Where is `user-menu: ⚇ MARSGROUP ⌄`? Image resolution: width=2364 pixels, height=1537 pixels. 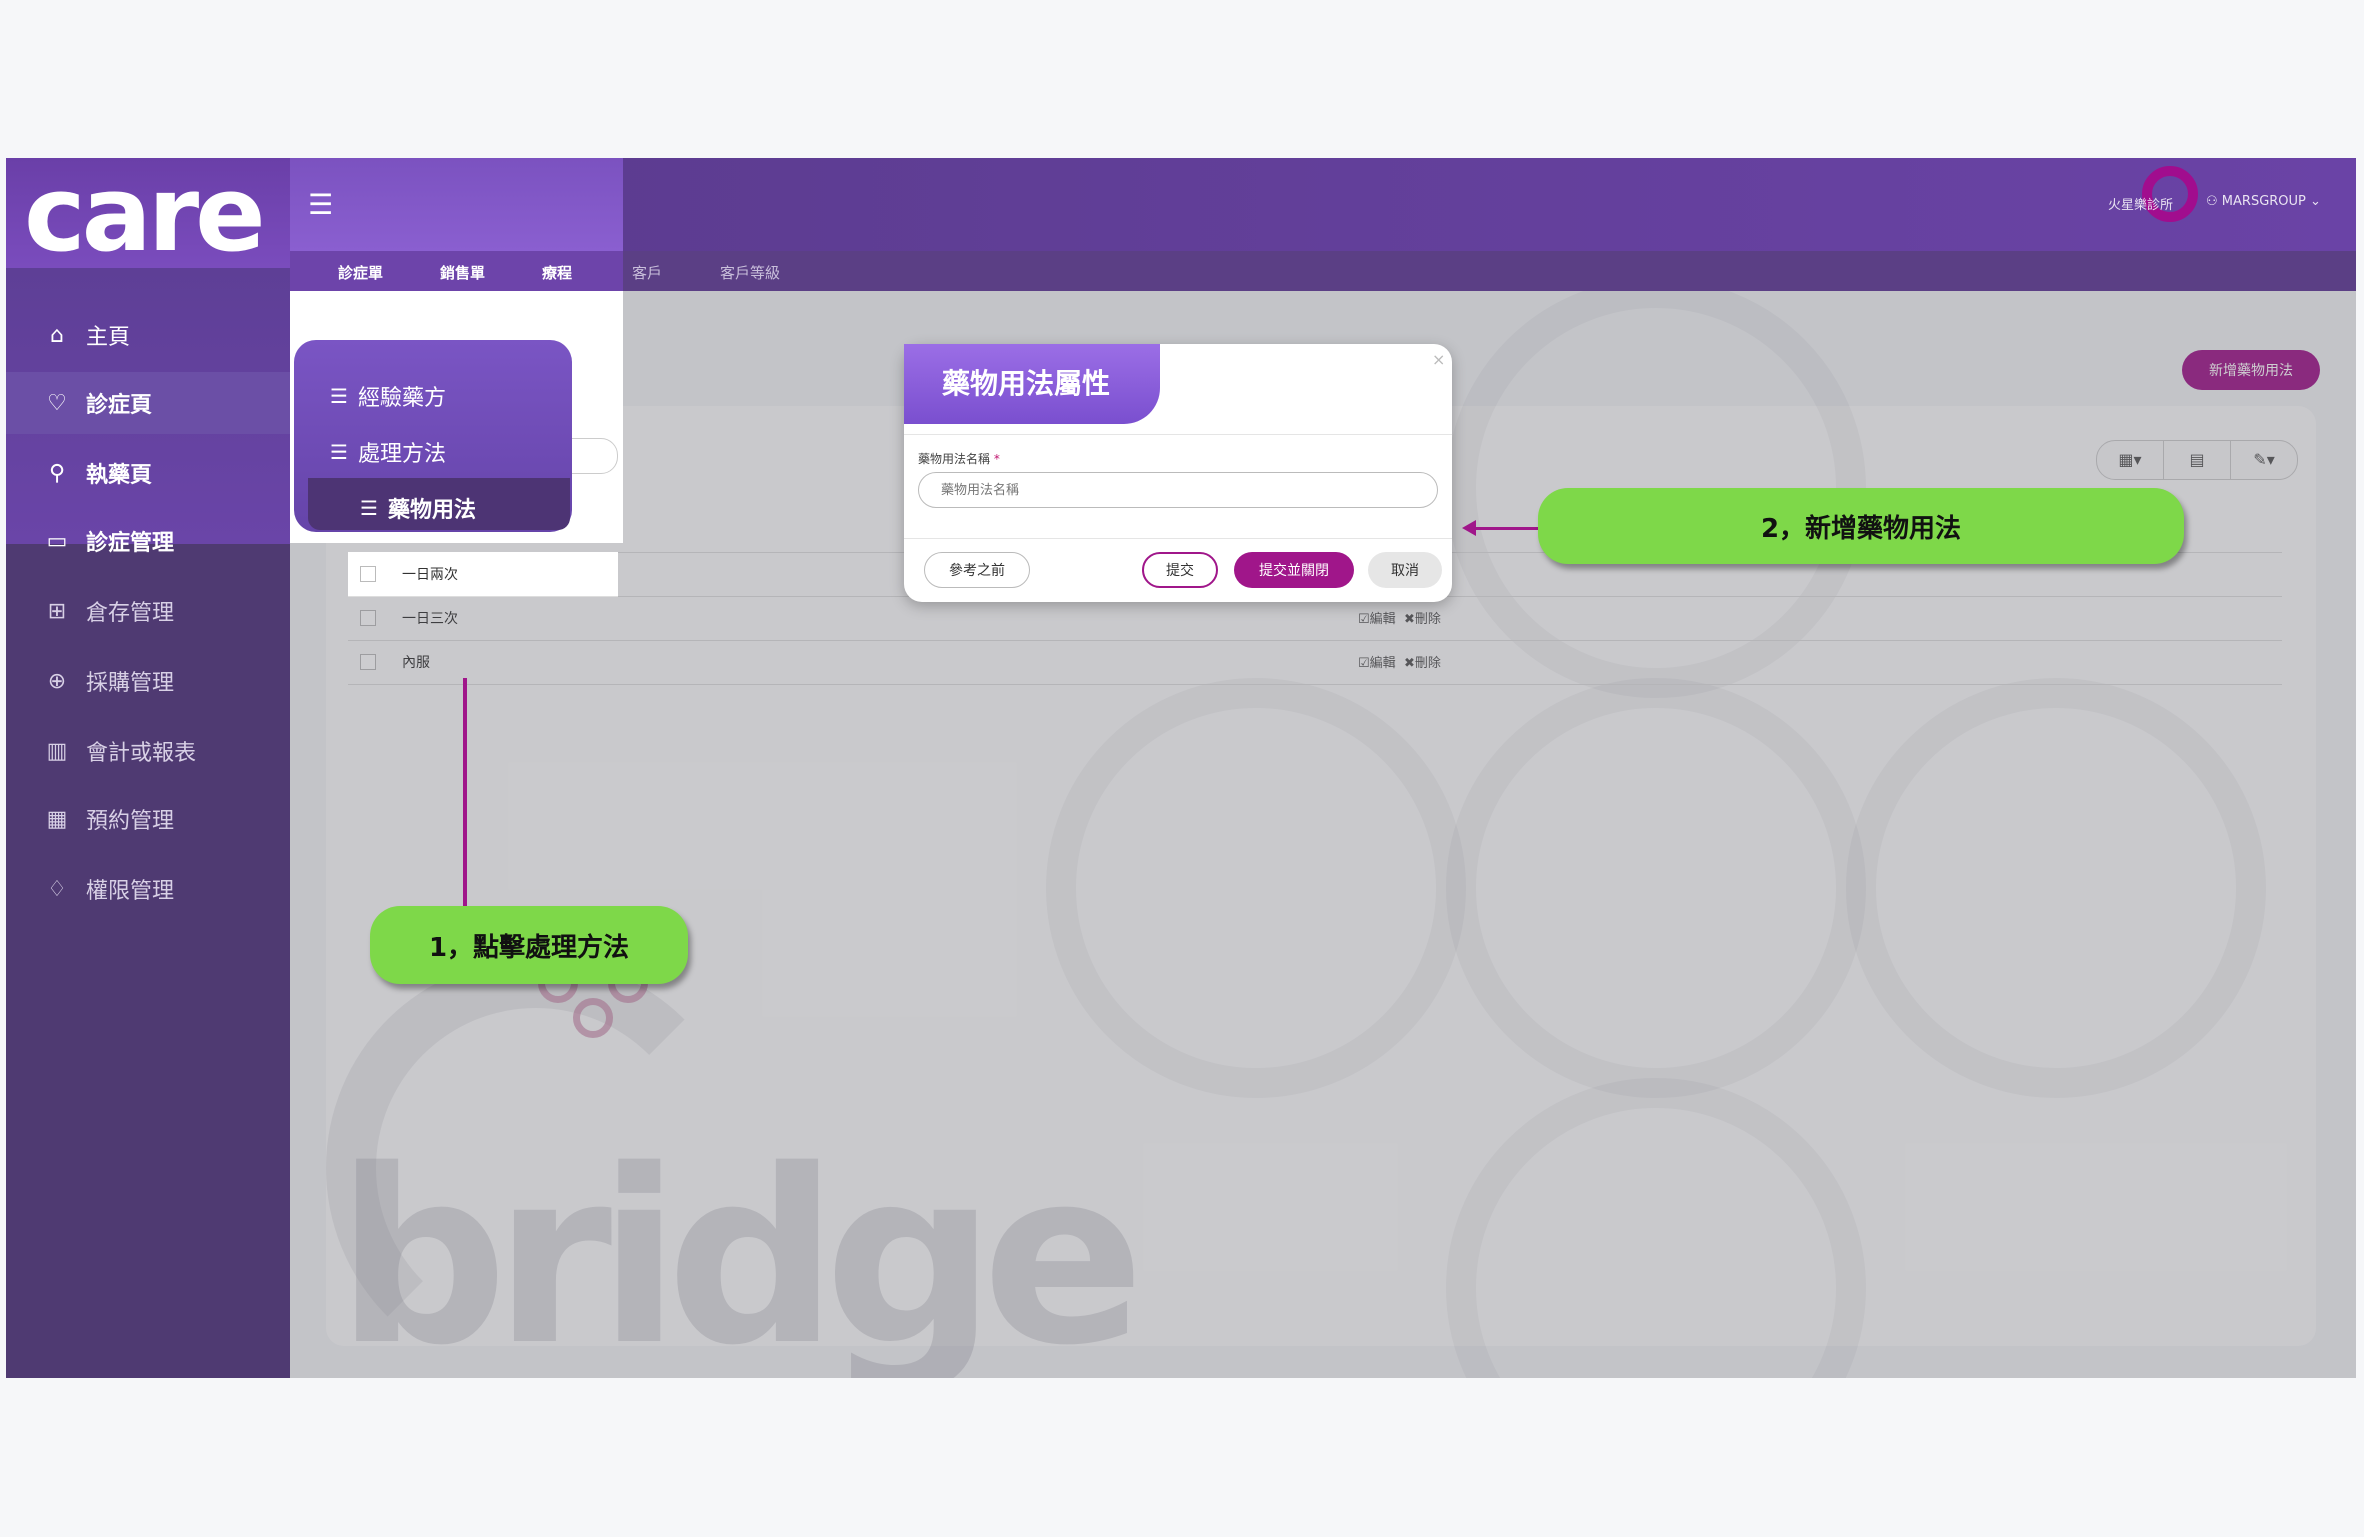
user-menu: ⚇ MARSGROUP ⌄ is located at coordinates (2263, 201).